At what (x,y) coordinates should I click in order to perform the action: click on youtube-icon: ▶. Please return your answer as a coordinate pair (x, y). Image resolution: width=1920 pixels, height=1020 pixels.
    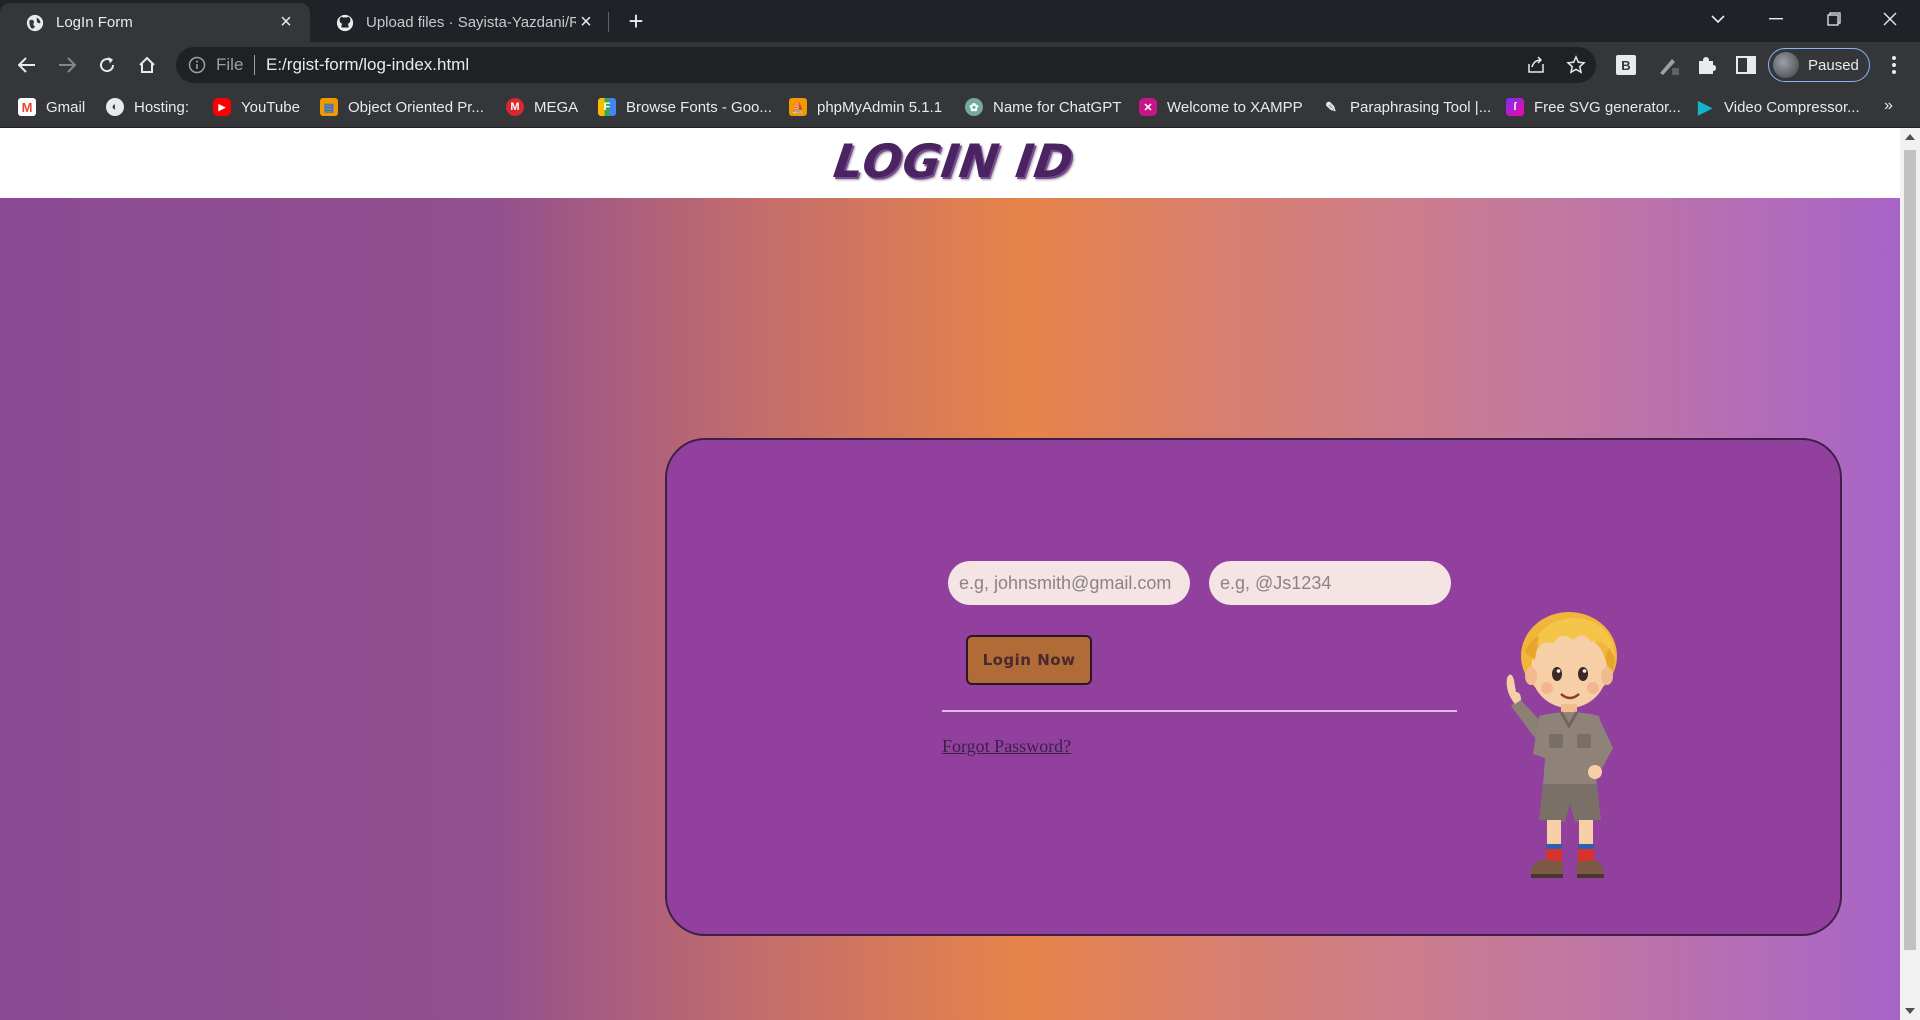
    Looking at the image, I should click on (222, 107).